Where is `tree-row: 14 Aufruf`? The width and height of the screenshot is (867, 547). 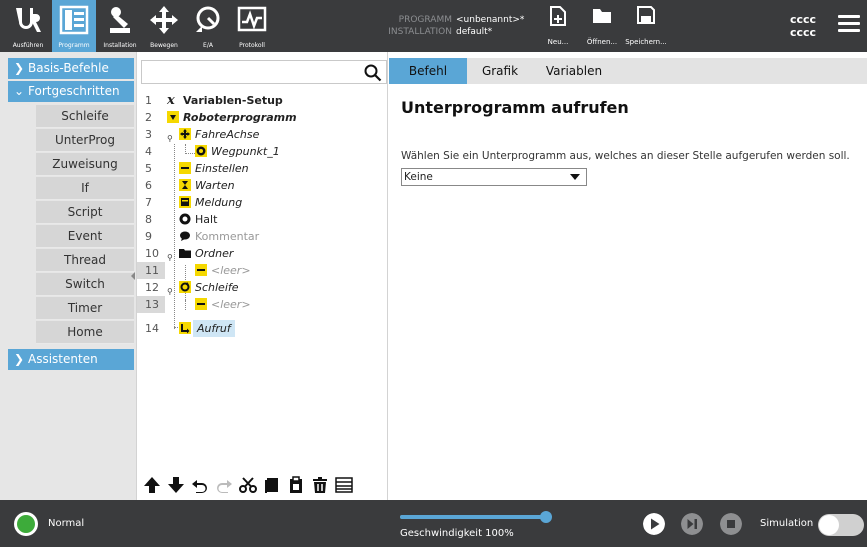 tree-row: 14 Aufruf is located at coordinates (262, 328).